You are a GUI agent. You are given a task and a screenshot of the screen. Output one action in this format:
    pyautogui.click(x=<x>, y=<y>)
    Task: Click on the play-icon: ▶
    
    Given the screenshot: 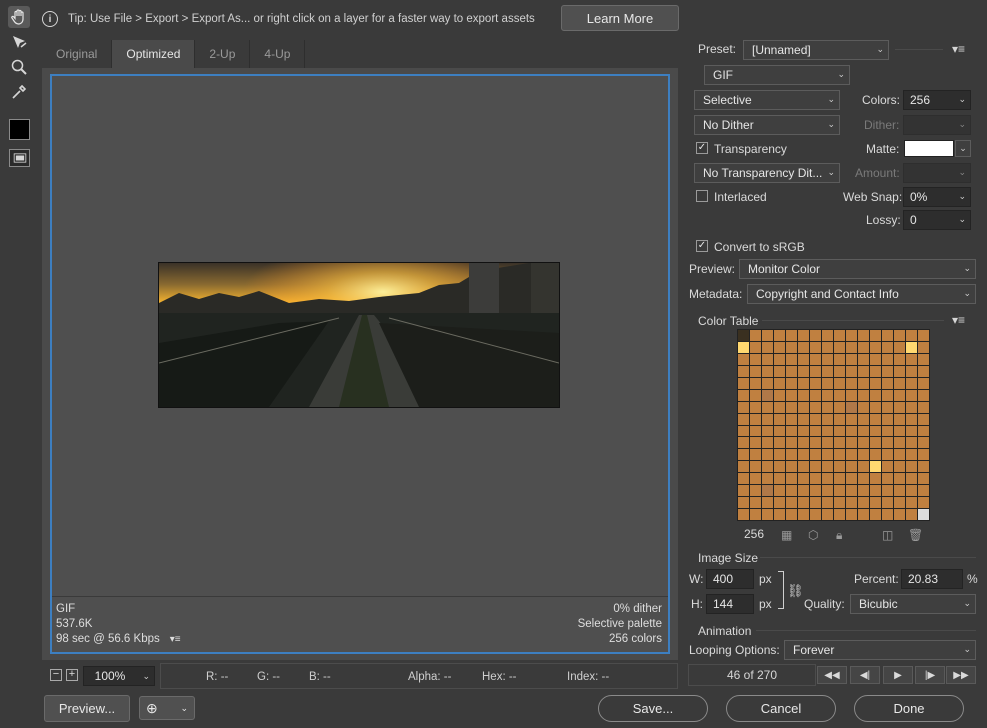 What is the action you would take?
    pyautogui.click(x=898, y=675)
    